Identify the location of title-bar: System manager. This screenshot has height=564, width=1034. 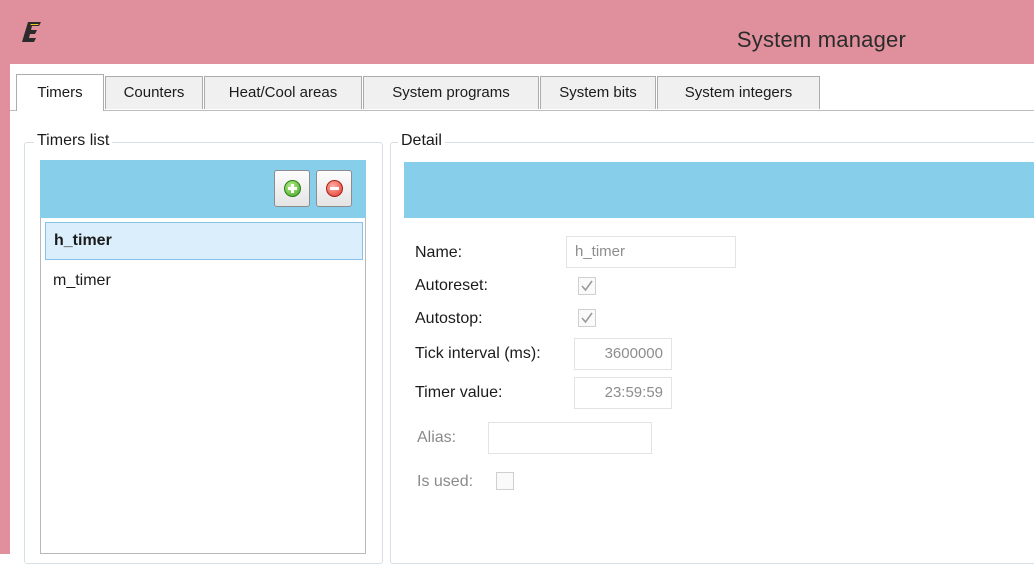
(517, 32).